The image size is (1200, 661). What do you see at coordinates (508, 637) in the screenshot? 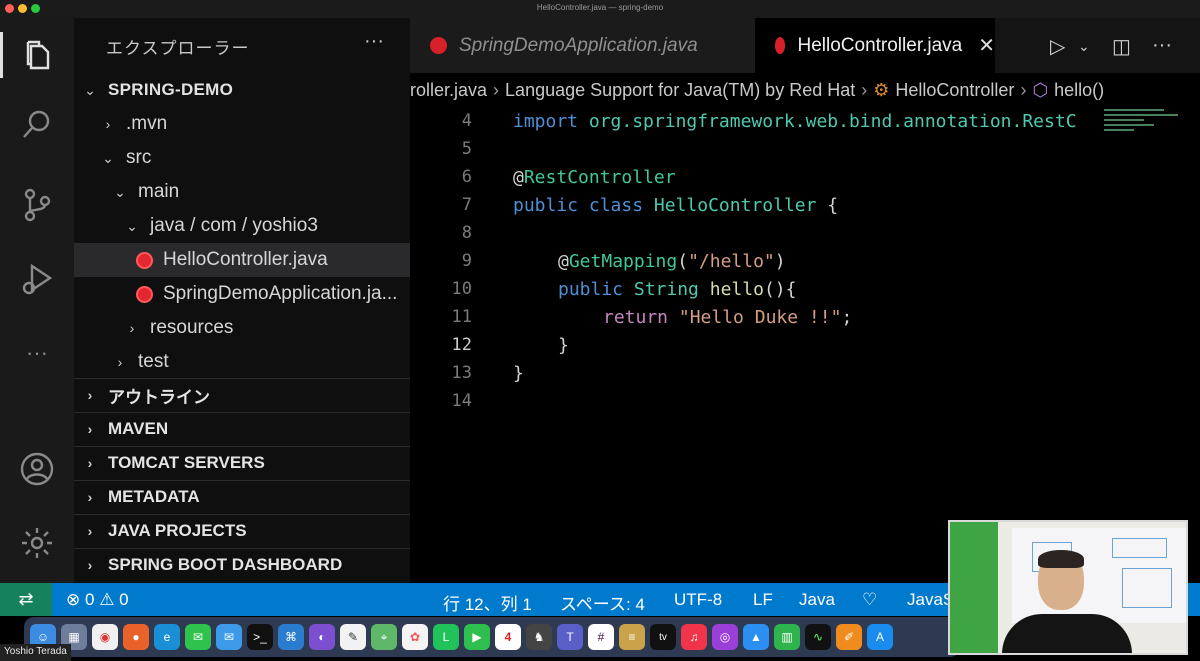
I see `calendar-icon: 4` at bounding box center [508, 637].